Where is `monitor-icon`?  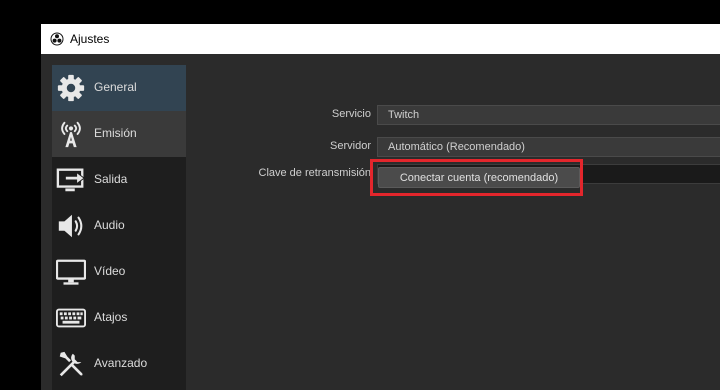 monitor-icon is located at coordinates (71, 272).